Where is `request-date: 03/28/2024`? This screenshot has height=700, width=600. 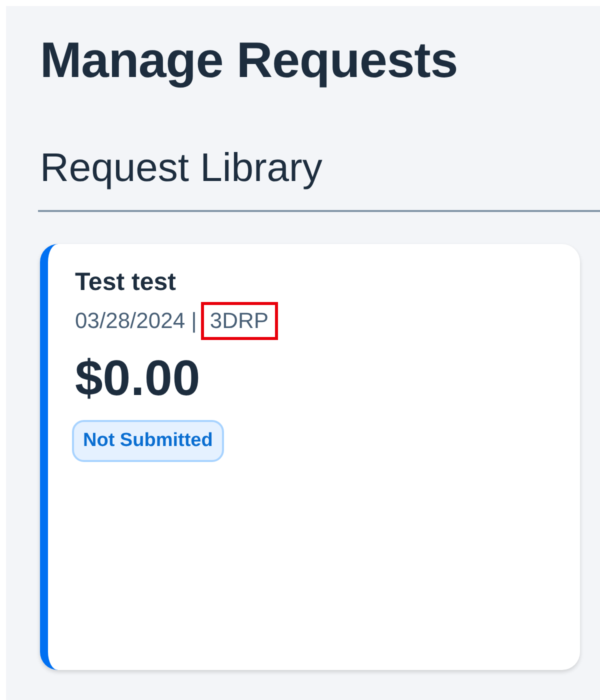 request-date: 03/28/2024 is located at coordinates (130, 321).